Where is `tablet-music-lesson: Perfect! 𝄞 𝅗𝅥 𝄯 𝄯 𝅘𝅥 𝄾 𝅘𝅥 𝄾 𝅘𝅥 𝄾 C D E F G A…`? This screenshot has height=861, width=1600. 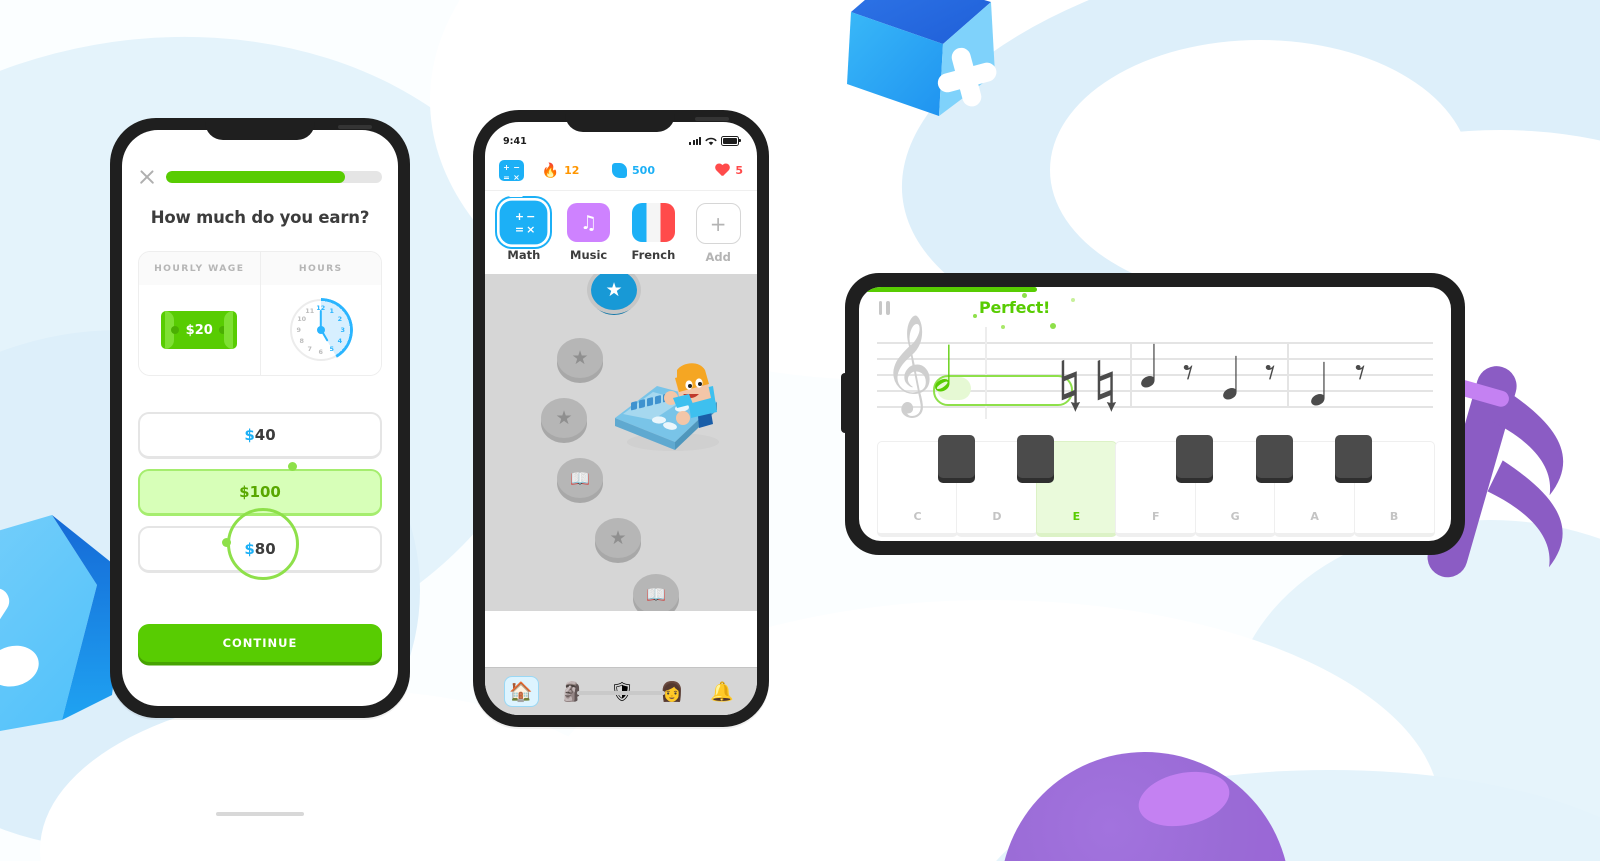 tablet-music-lesson: Perfect! 𝄞 𝅗𝅥 𝄯 𝄯 𝅘𝅥 𝄾 𝅘𝅥 𝄾 𝅘𝅥 𝄾 C D E F G A… is located at coordinates (1153, 414).